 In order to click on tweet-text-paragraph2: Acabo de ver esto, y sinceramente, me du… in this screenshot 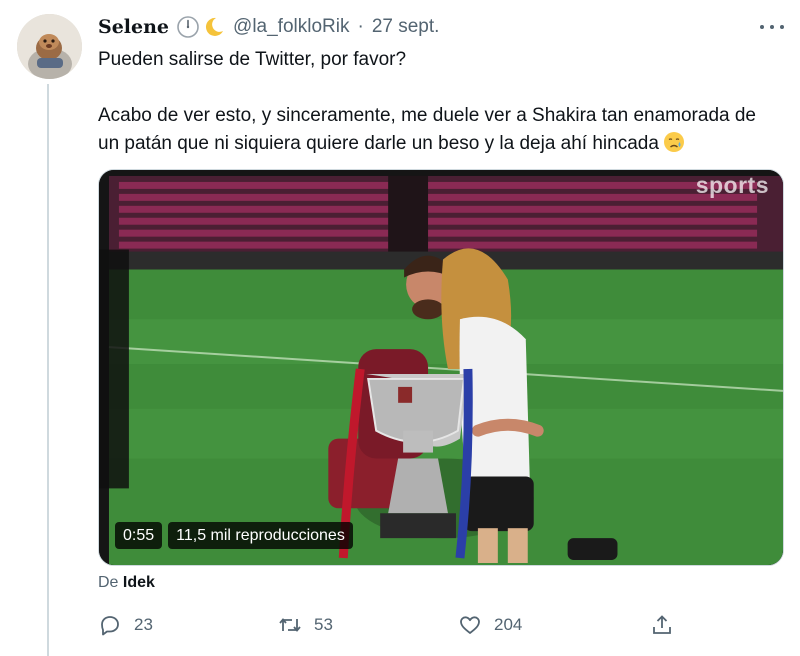, I will do `click(433, 130)`.